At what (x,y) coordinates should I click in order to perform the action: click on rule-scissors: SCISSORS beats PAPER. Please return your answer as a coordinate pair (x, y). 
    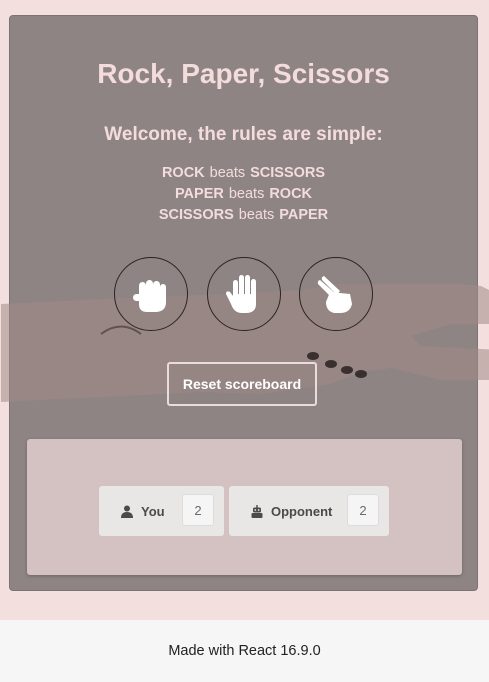
    Looking at the image, I should click on (243, 215).